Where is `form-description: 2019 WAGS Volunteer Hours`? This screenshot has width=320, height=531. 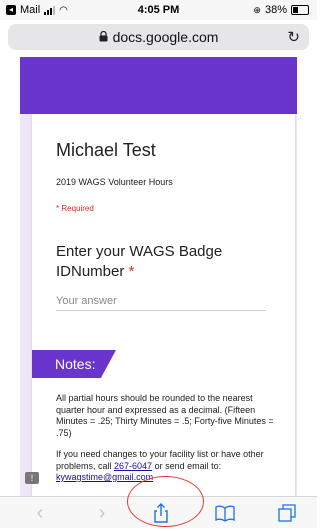
form-description: 2019 WAGS Volunteer Hours is located at coordinates (114, 182).